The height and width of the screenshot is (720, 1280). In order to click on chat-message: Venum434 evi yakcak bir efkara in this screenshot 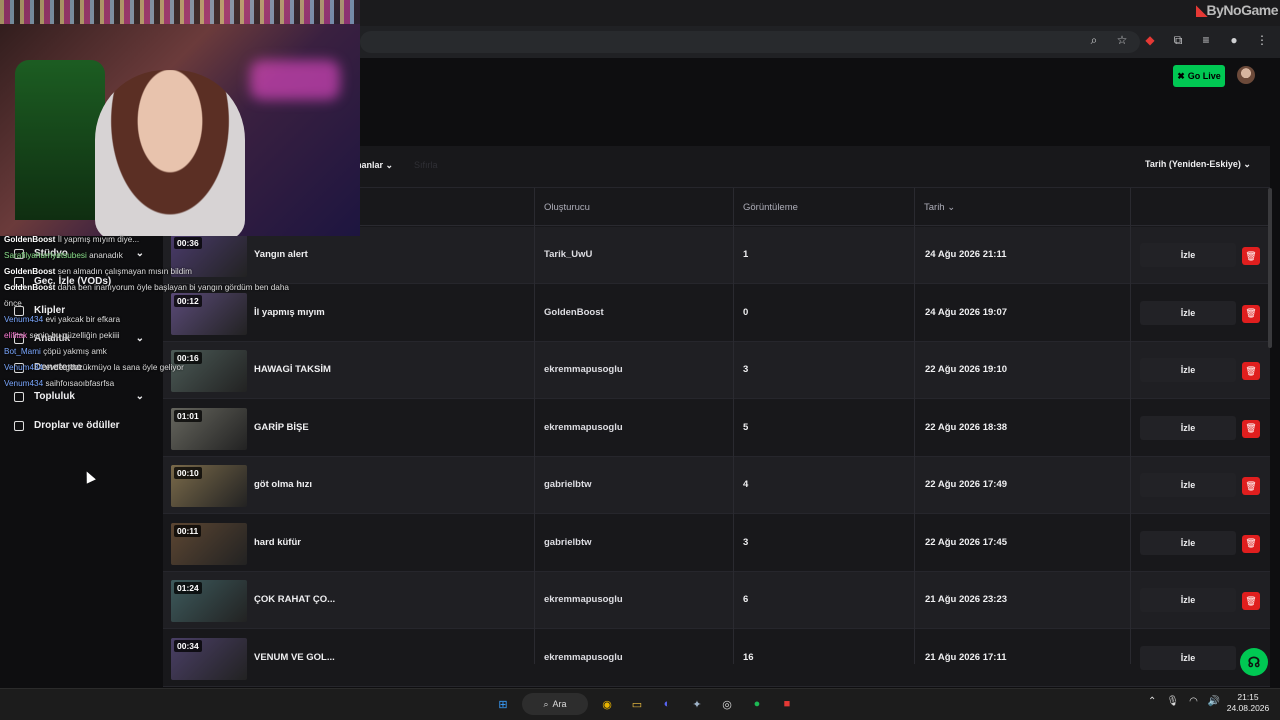, I will do `click(179, 320)`.